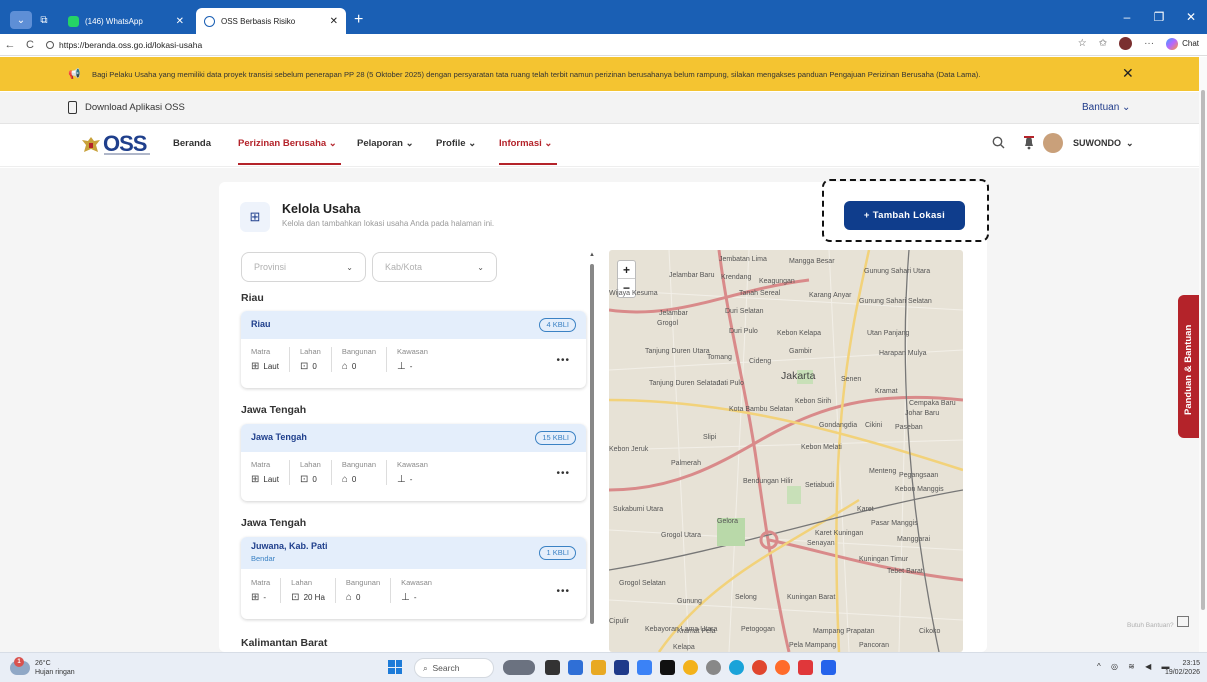  I want to click on taskview-icon, so click(552, 667).